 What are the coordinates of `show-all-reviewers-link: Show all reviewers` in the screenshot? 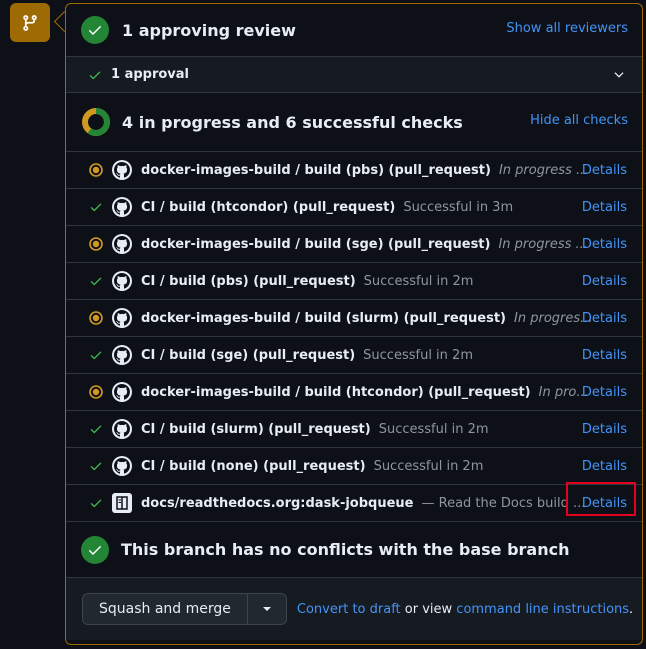 It's located at (567, 28).